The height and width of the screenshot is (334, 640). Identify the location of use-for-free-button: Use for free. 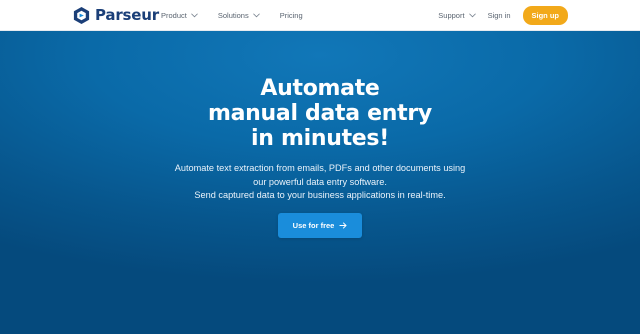
(320, 225).